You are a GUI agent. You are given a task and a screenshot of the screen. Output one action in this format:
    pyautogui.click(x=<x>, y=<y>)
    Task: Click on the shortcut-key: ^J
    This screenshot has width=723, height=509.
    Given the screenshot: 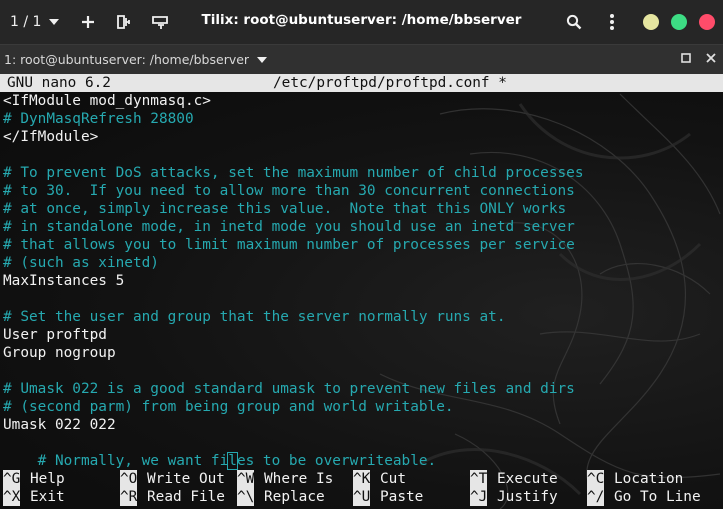 What is the action you would take?
    pyautogui.click(x=479, y=497)
    